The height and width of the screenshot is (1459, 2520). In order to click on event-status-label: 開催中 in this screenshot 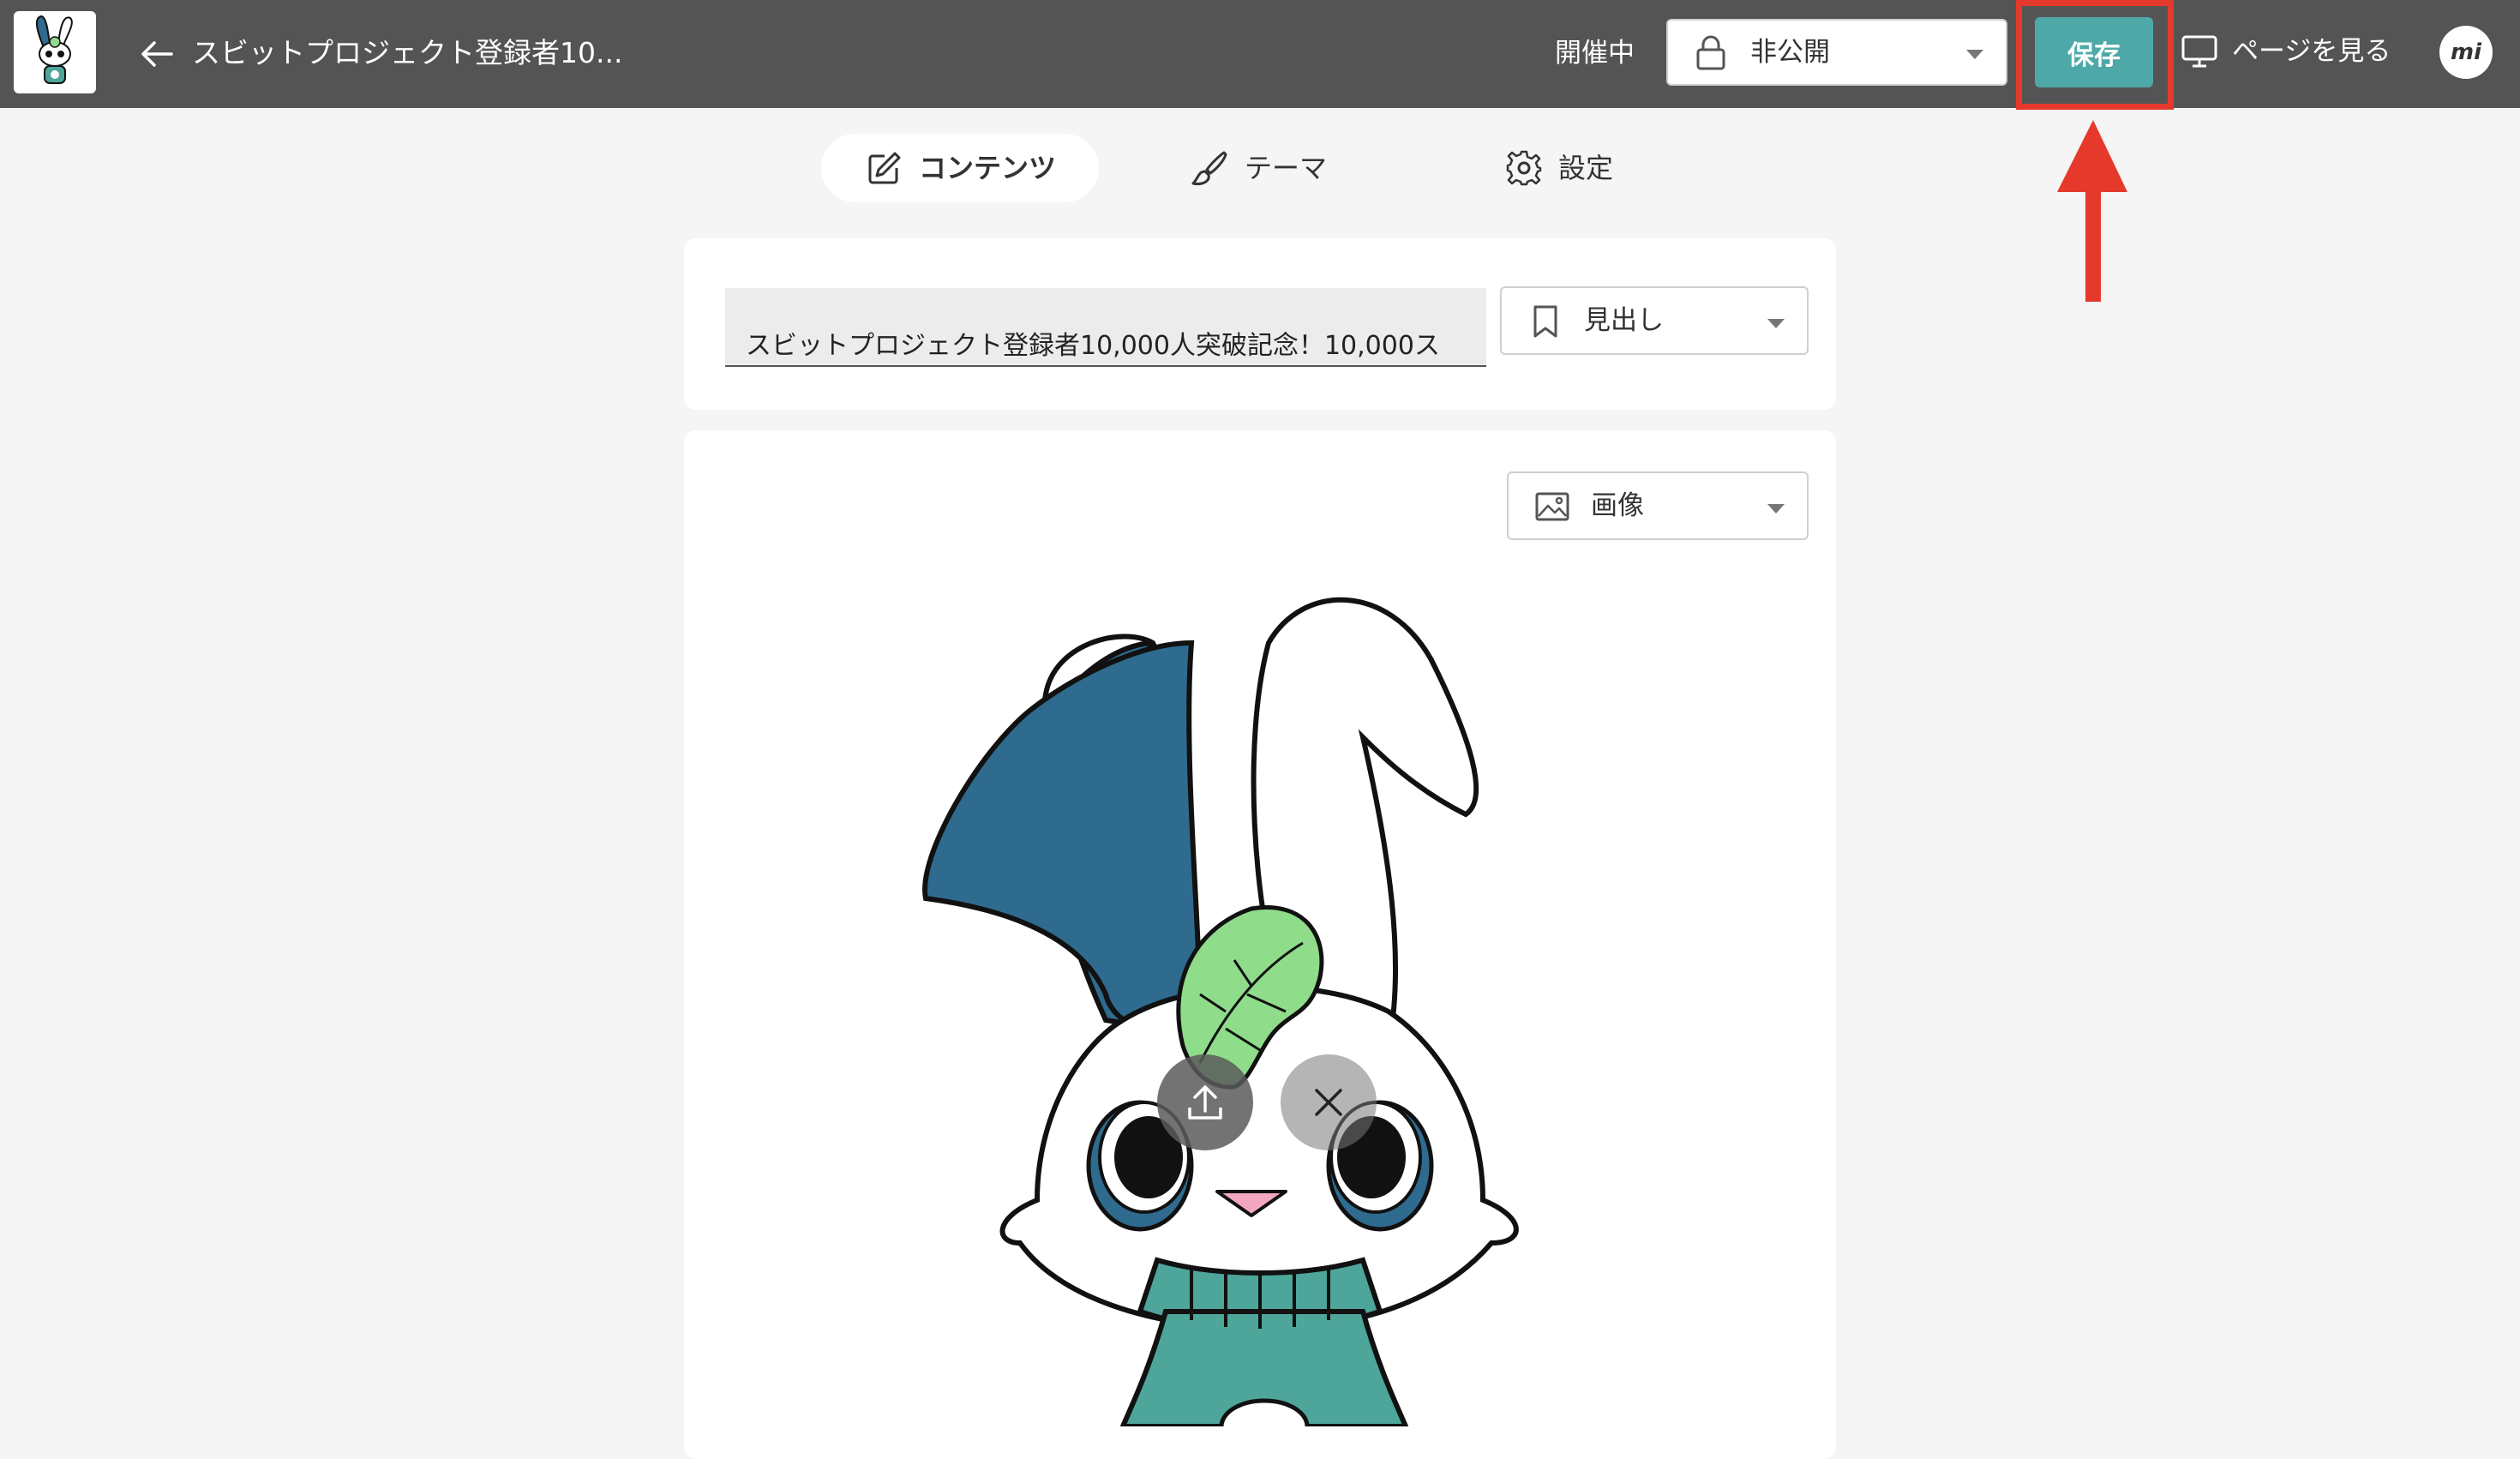, I will do `click(1595, 53)`.